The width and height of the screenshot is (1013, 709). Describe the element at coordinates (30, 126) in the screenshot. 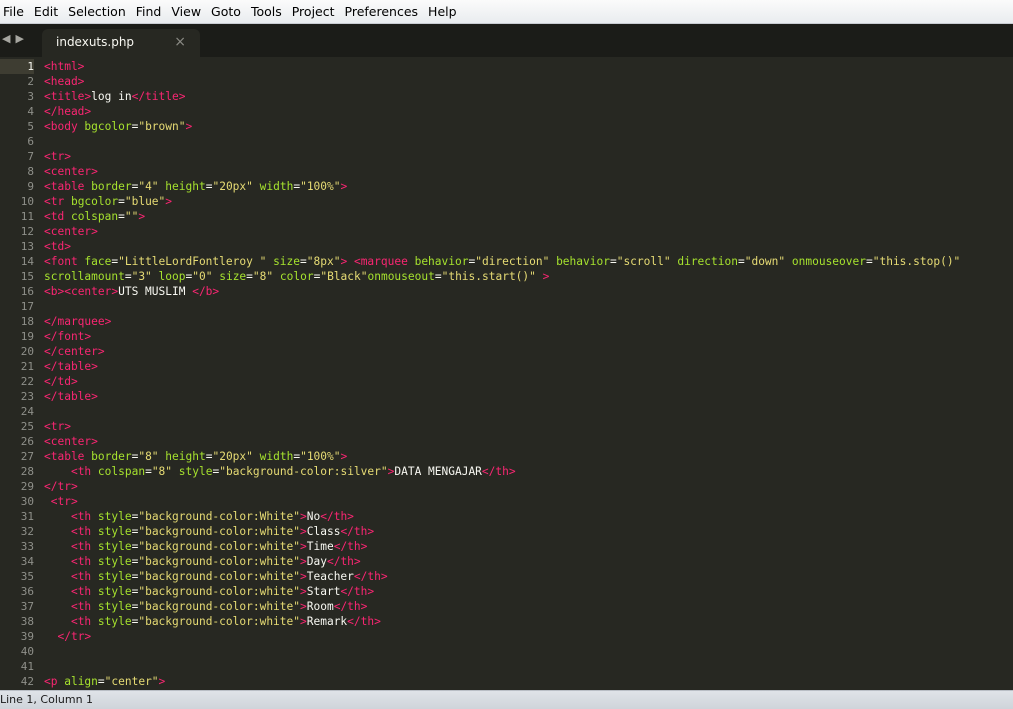

I see `line-number: 5` at that location.